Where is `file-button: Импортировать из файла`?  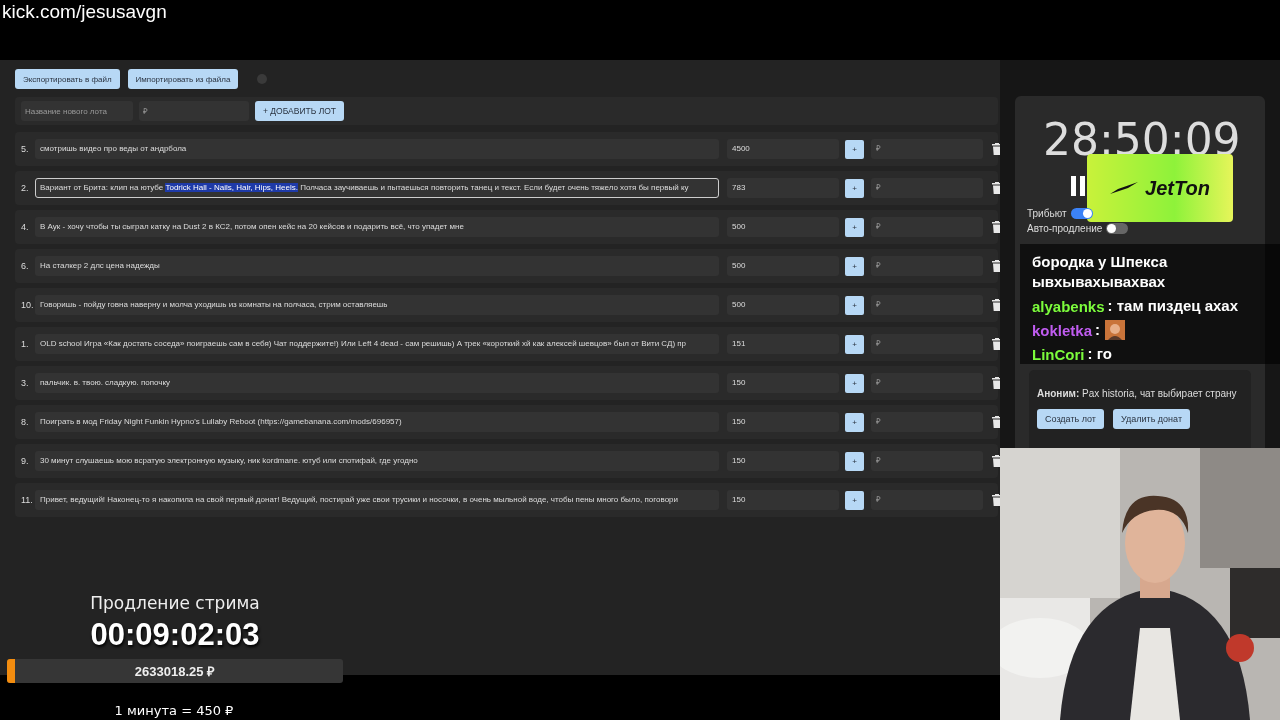 file-button: Импортировать из файла is located at coordinates (183, 79).